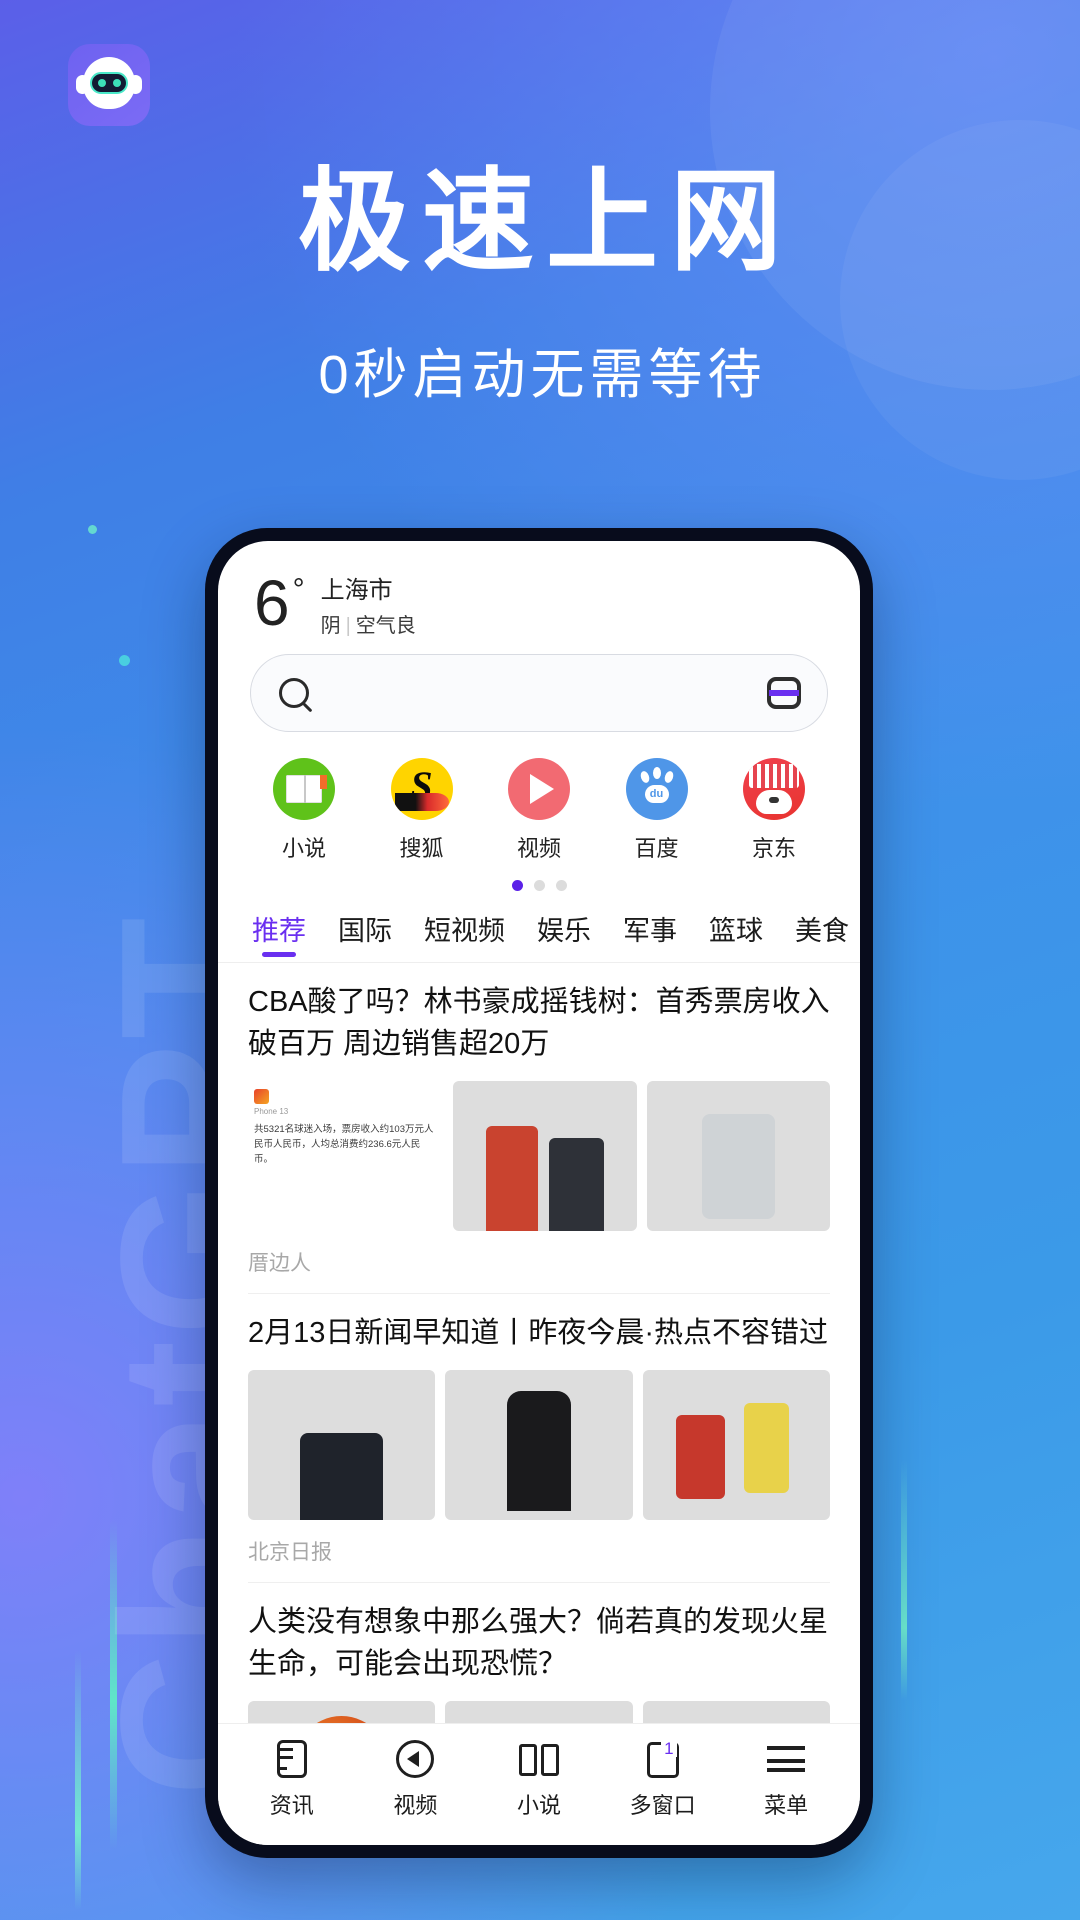 Image resolution: width=1080 pixels, height=1920 pixels. What do you see at coordinates (356, 590) in the screenshot?
I see `weather-city: 上海市` at bounding box center [356, 590].